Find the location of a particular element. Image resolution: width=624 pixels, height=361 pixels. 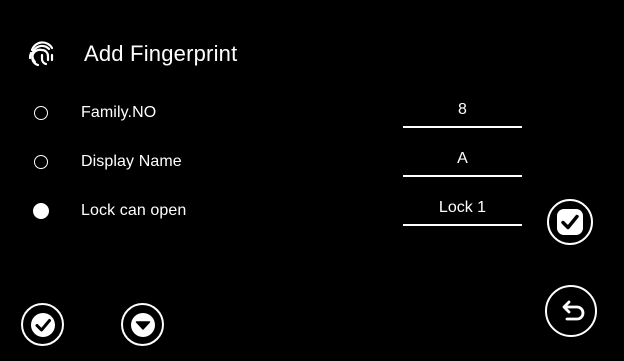

label-lock-can-open: Lock can open is located at coordinates (134, 210).